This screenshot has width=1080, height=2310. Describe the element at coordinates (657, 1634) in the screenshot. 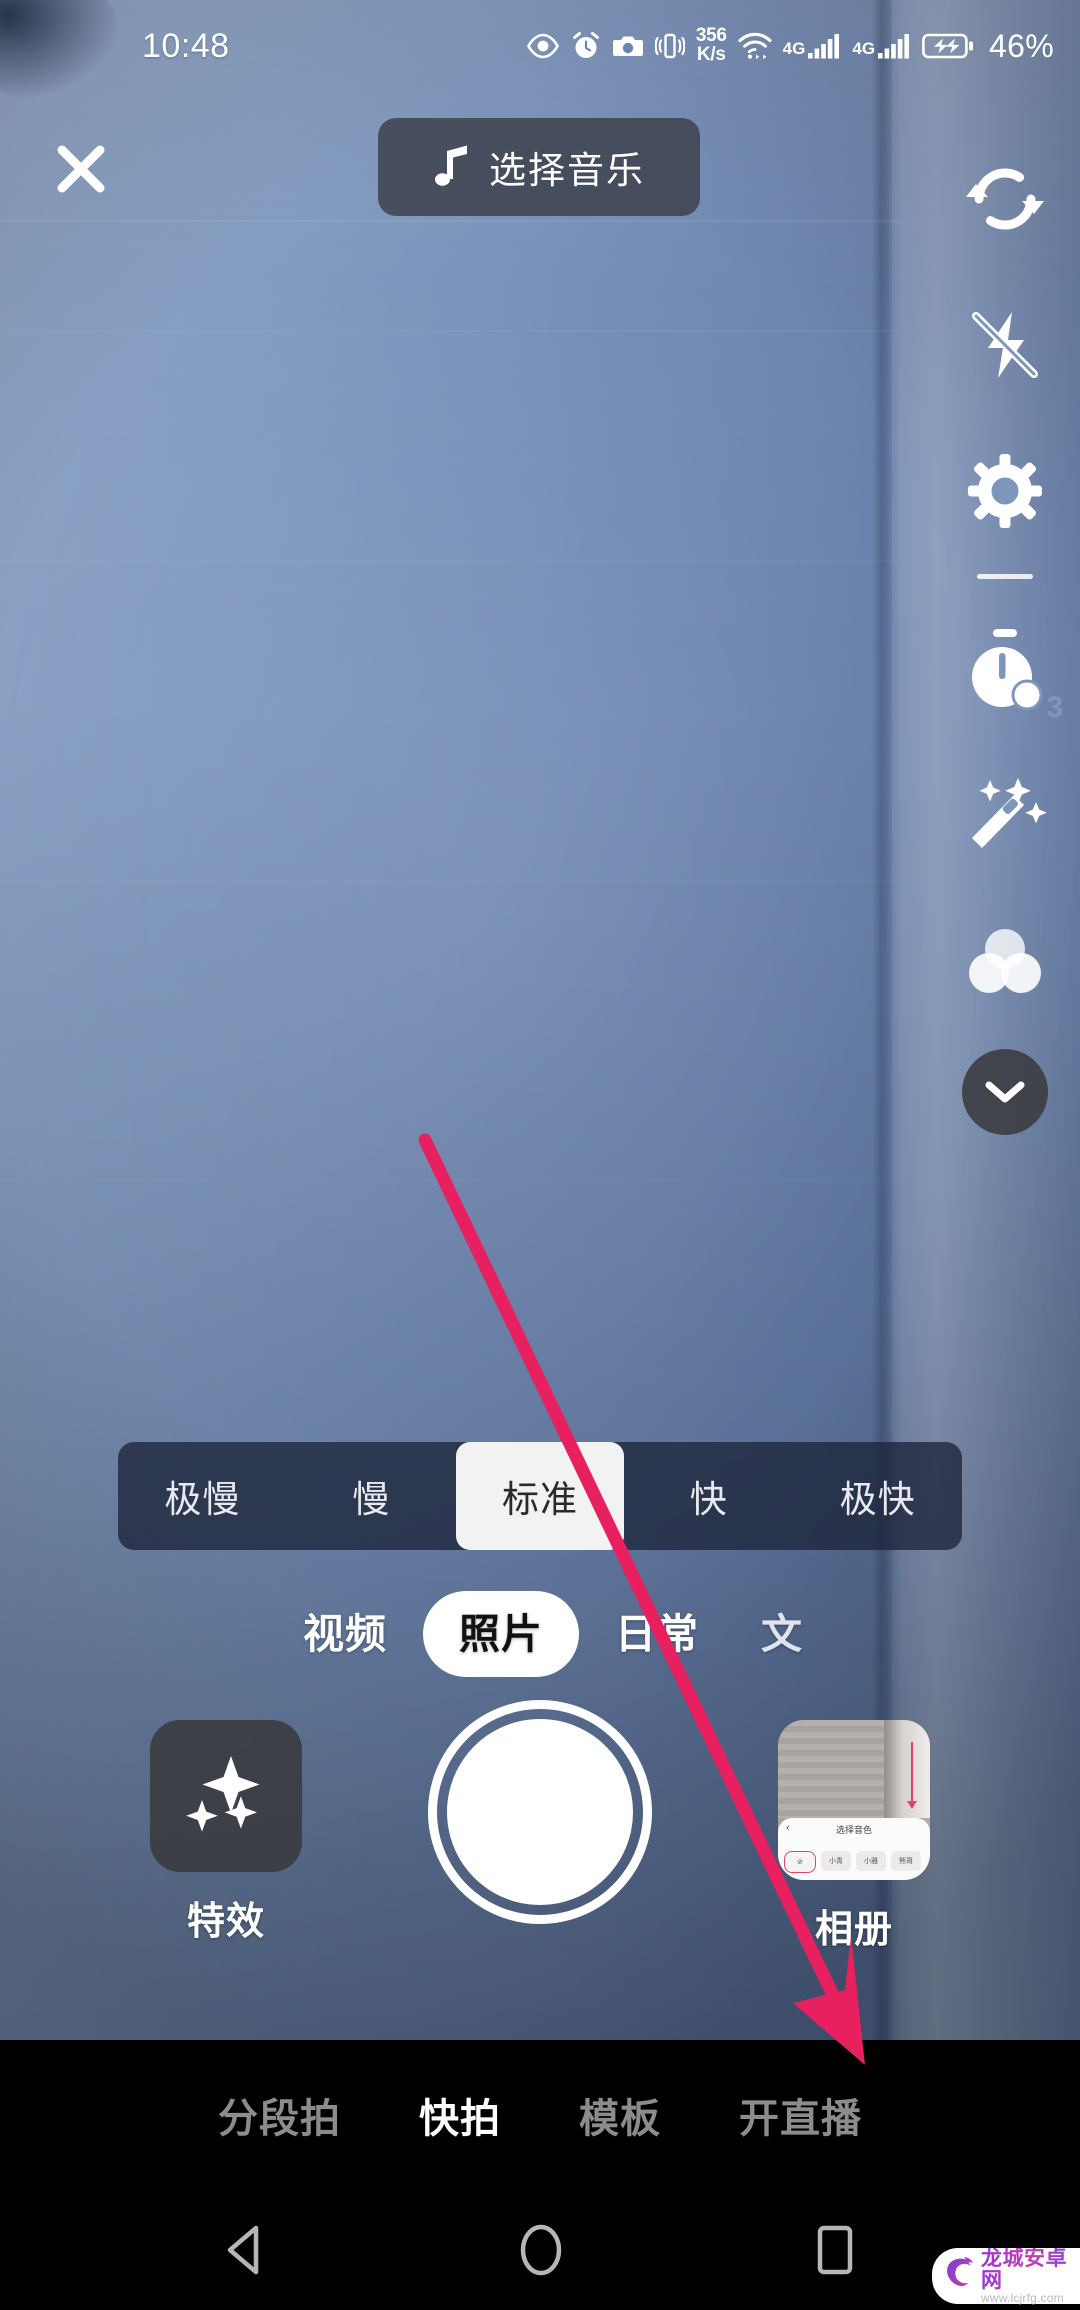

I see `tab-daily: 日常` at that location.